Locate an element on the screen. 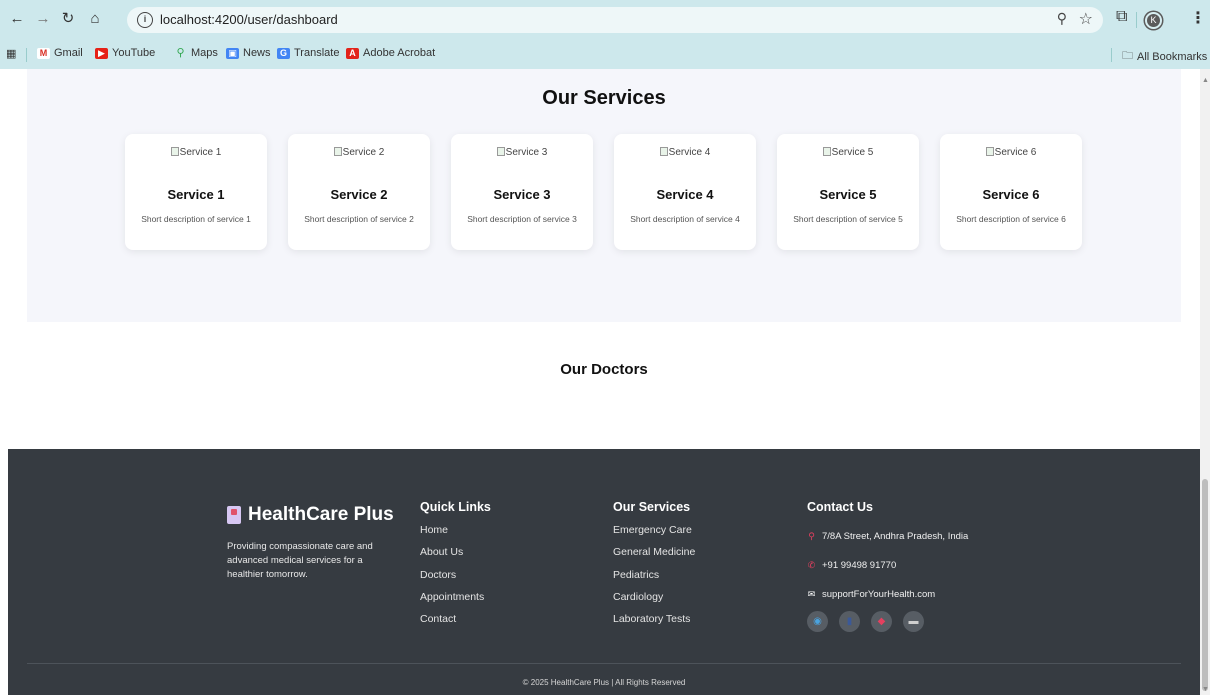 This screenshot has width=1210, height=695. phone-icon: ✆ is located at coordinates (811, 565).